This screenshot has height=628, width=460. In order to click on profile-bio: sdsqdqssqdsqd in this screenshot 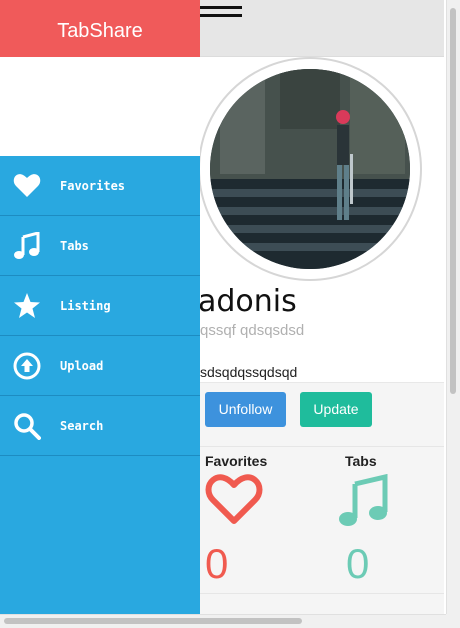, I will do `click(249, 372)`.